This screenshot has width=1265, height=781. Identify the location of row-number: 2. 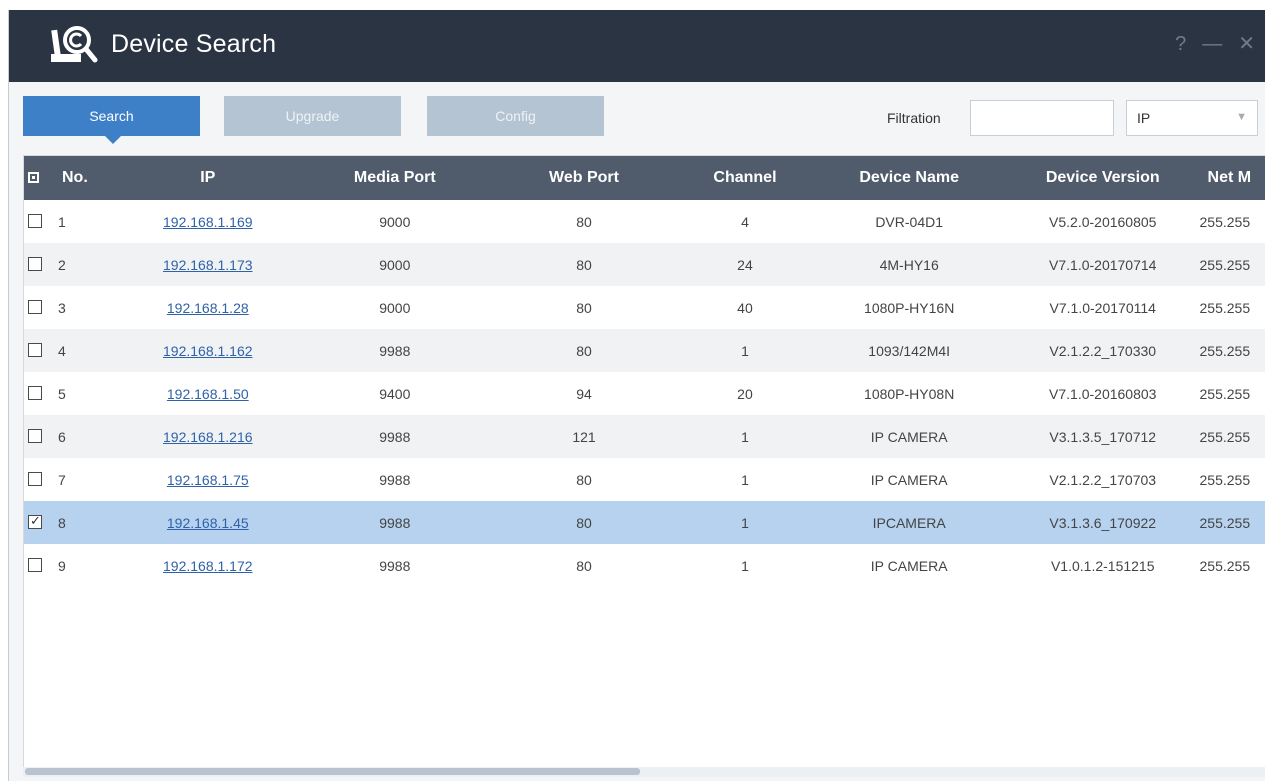
(62, 264).